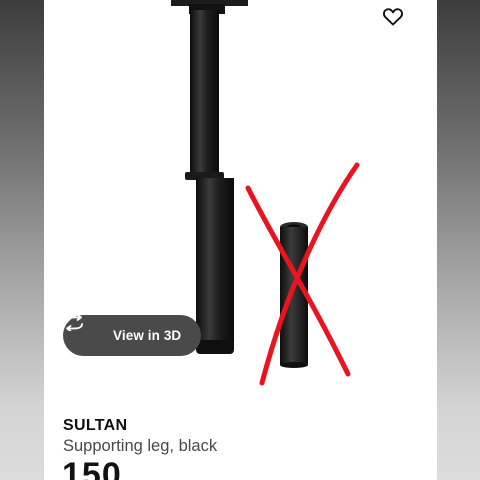 The width and height of the screenshot is (480, 480). I want to click on view-in-3d-button: View in 3D, so click(132, 335).